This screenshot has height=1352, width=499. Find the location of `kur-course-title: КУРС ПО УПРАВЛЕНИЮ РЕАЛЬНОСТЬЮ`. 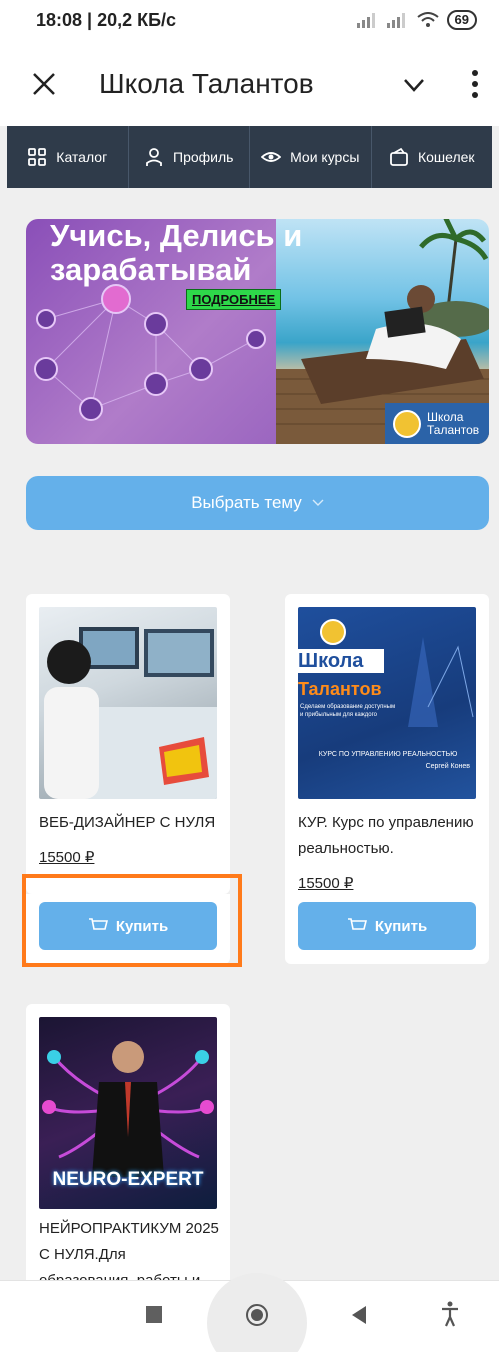

kur-course-title: КУРС ПО УПРАВЛЕНИЮ РЕАЛЬНОСТЬЮ is located at coordinates (388, 754).